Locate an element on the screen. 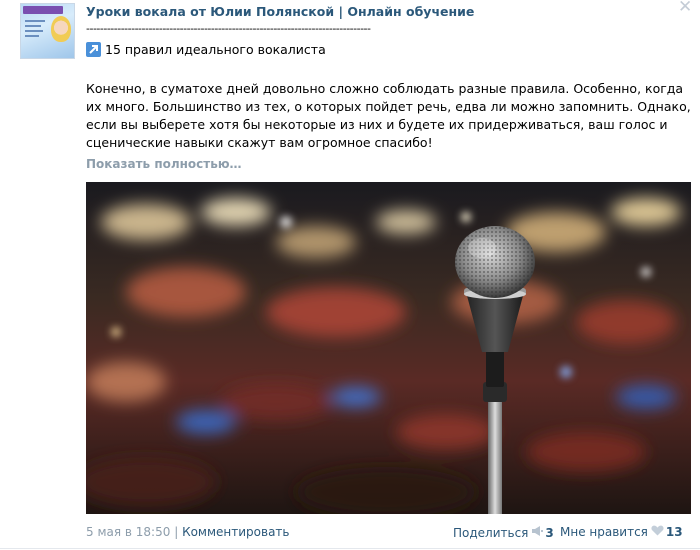 This screenshot has width=700, height=550. avatar-banner is located at coordinates (43, 10).